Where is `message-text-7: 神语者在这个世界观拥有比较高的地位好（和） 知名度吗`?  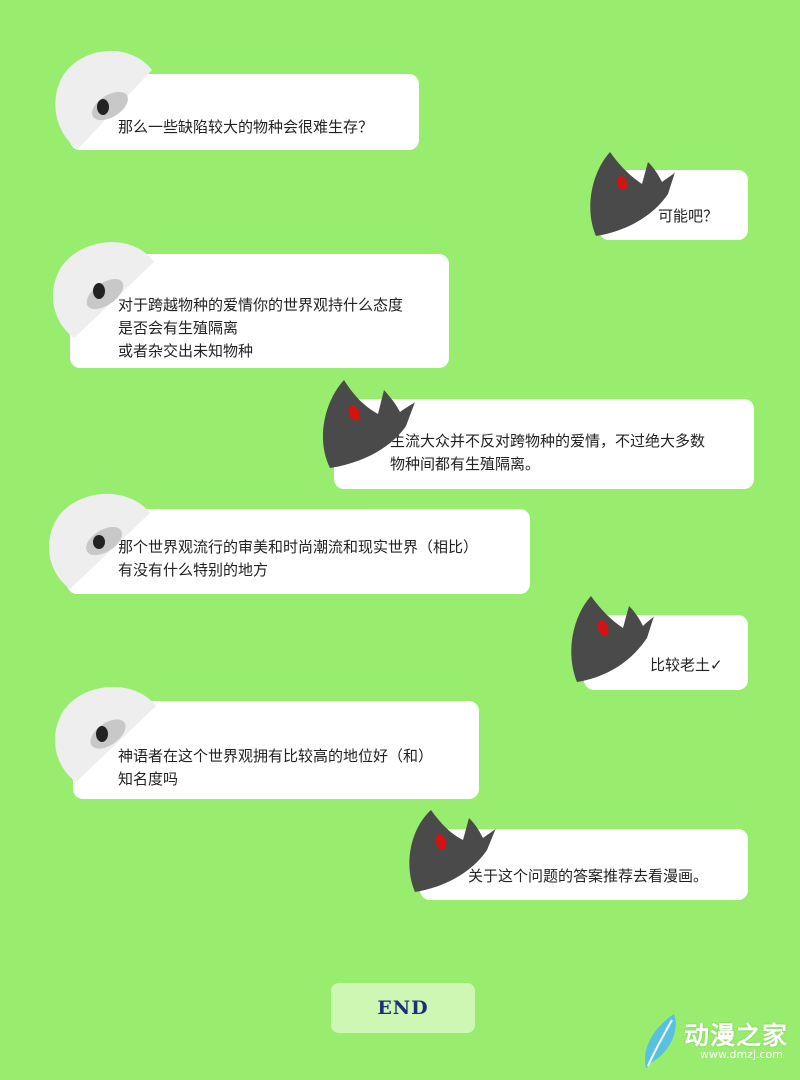 message-text-7: 神语者在这个世界观拥有比较高的地位好（和） 知名度吗 is located at coordinates (276, 767).